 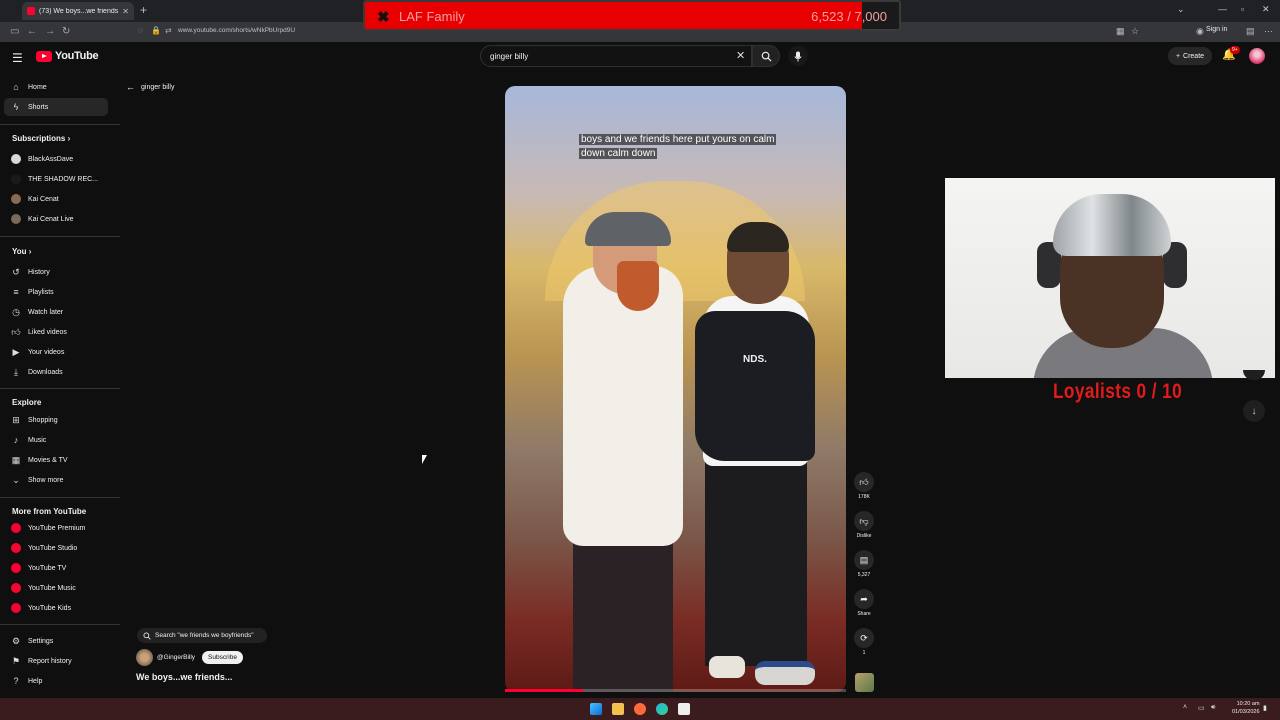 I want to click on sidebar-item: YouTube Kids, so click(x=56, y=608).